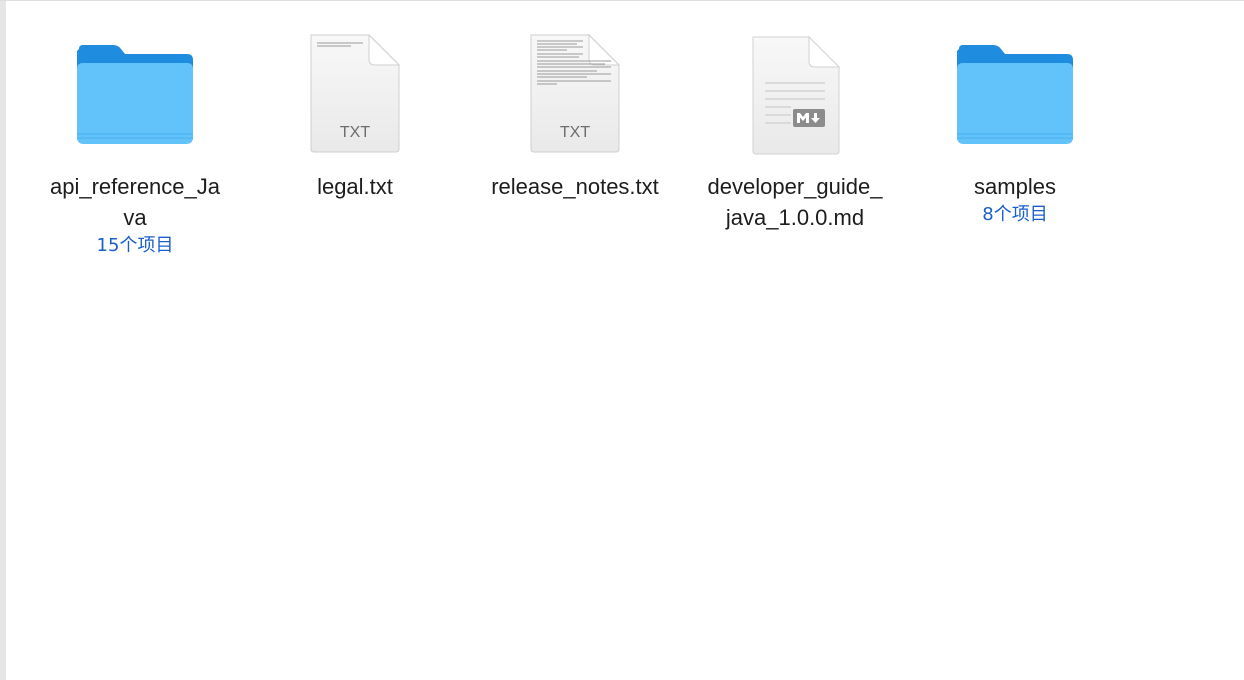 This screenshot has width=1244, height=680. Describe the element at coordinates (1015, 186) in the screenshot. I see `file-name-label: samples` at that location.